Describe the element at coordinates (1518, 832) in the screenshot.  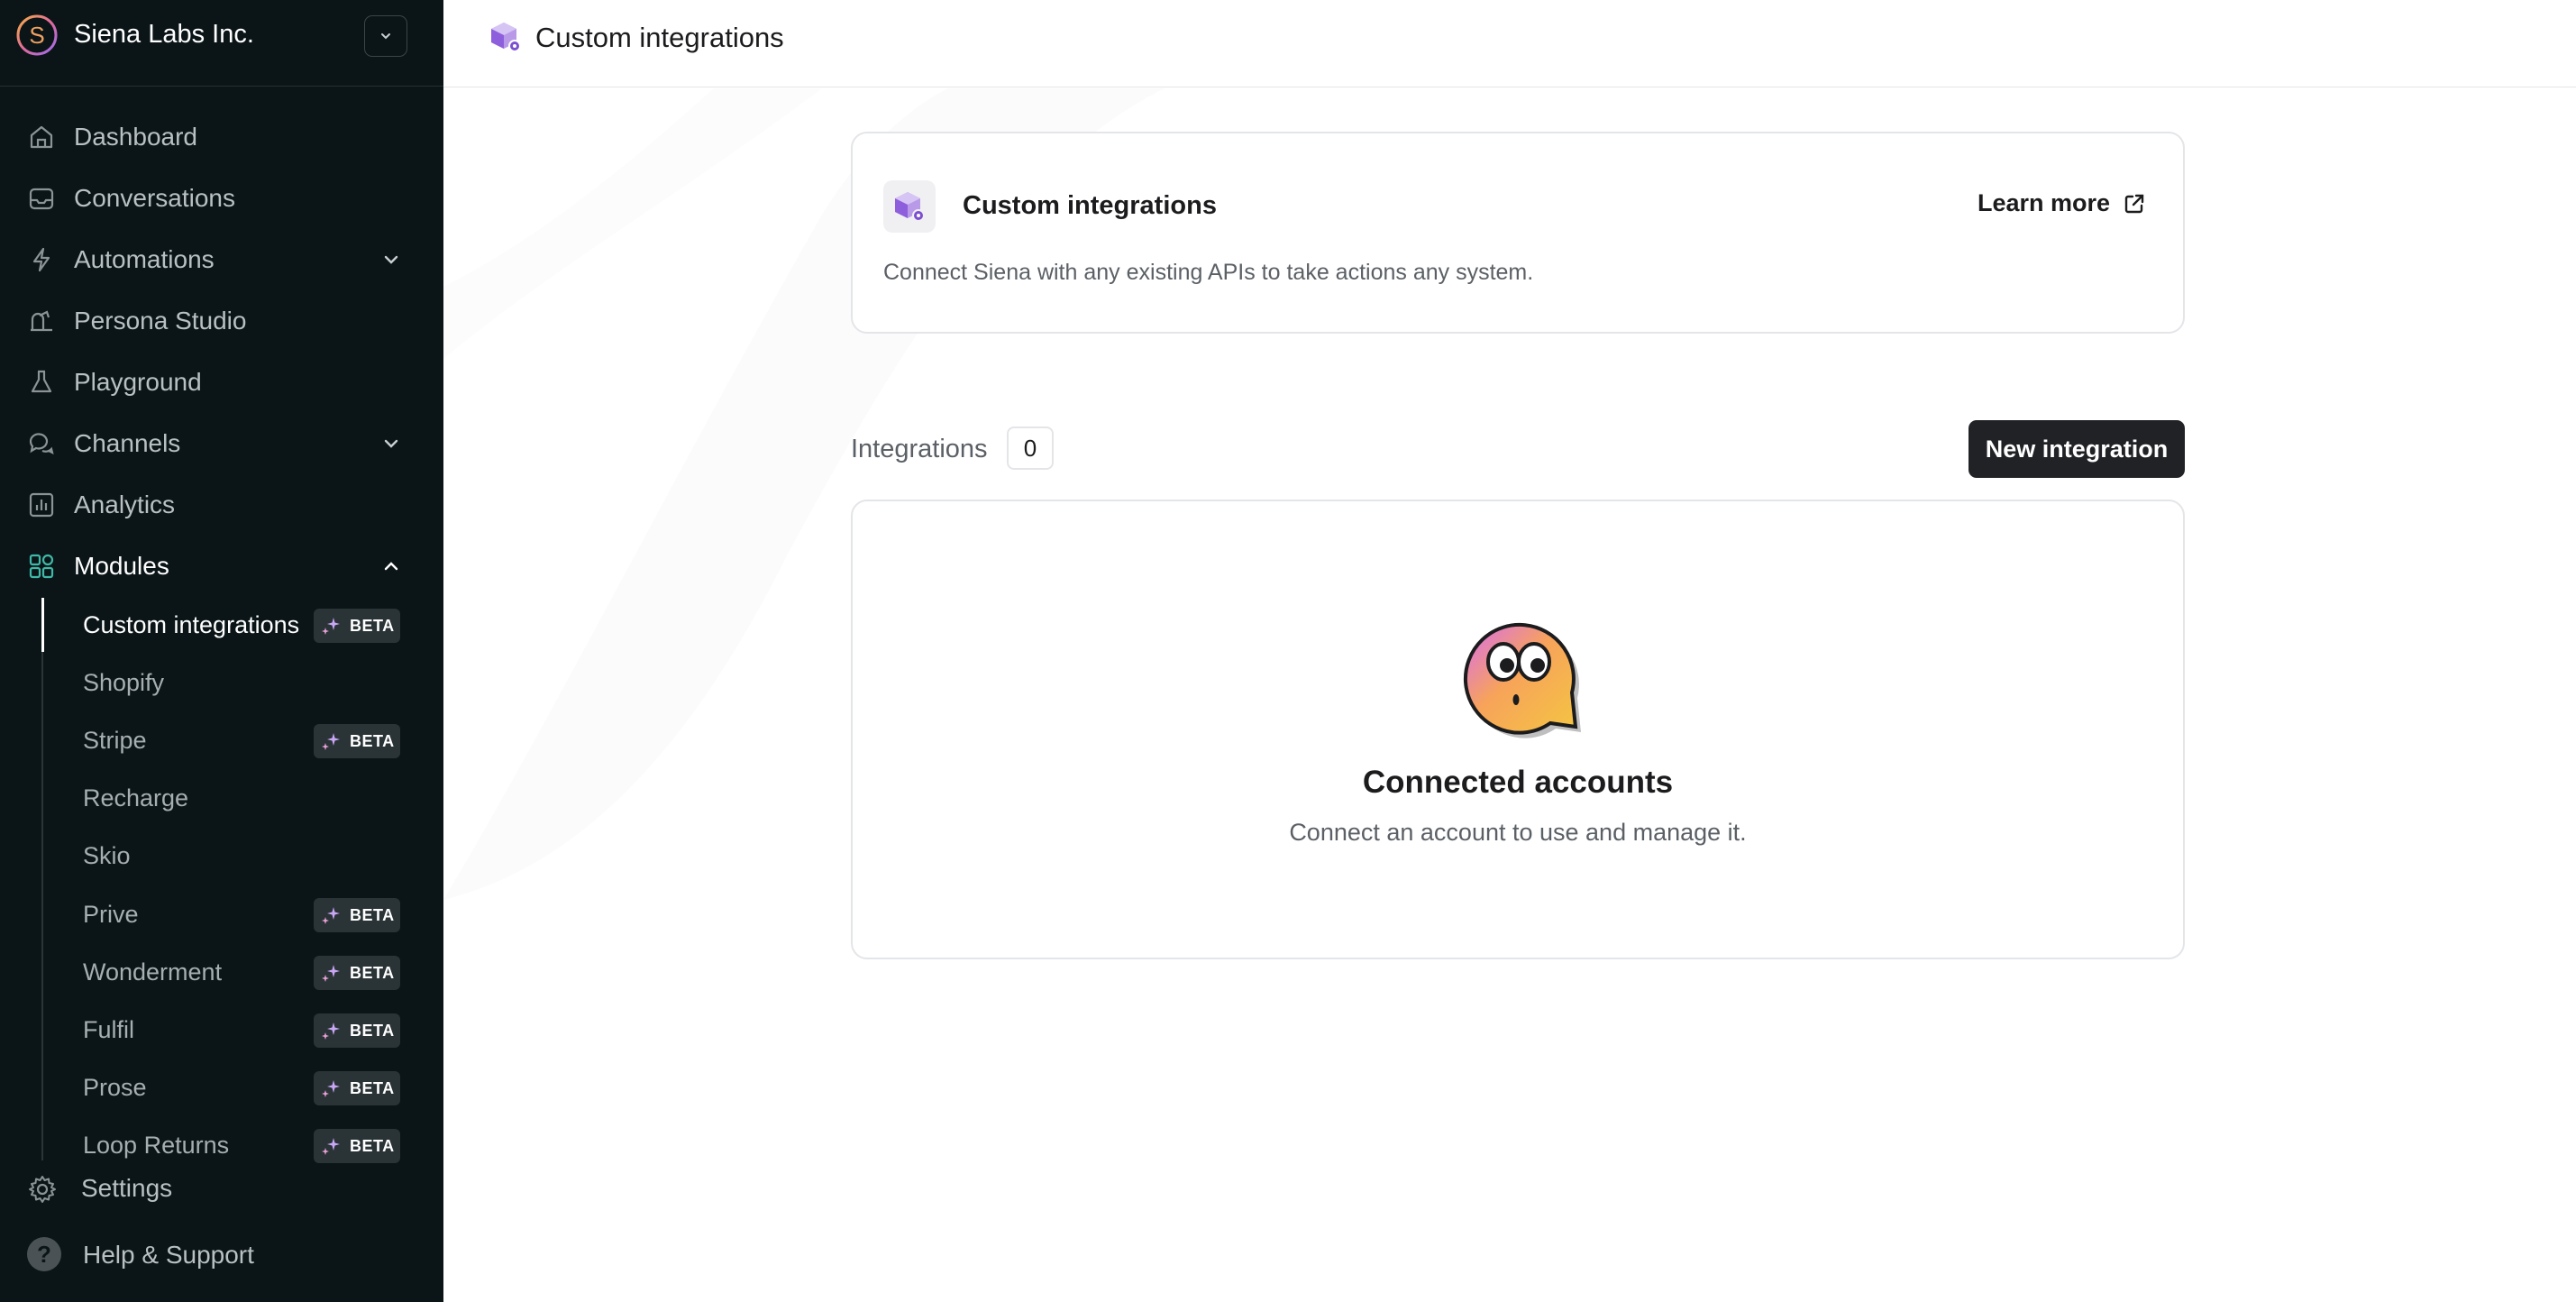
I see `empty-state-description: Connect an account to use and manage it.` at that location.